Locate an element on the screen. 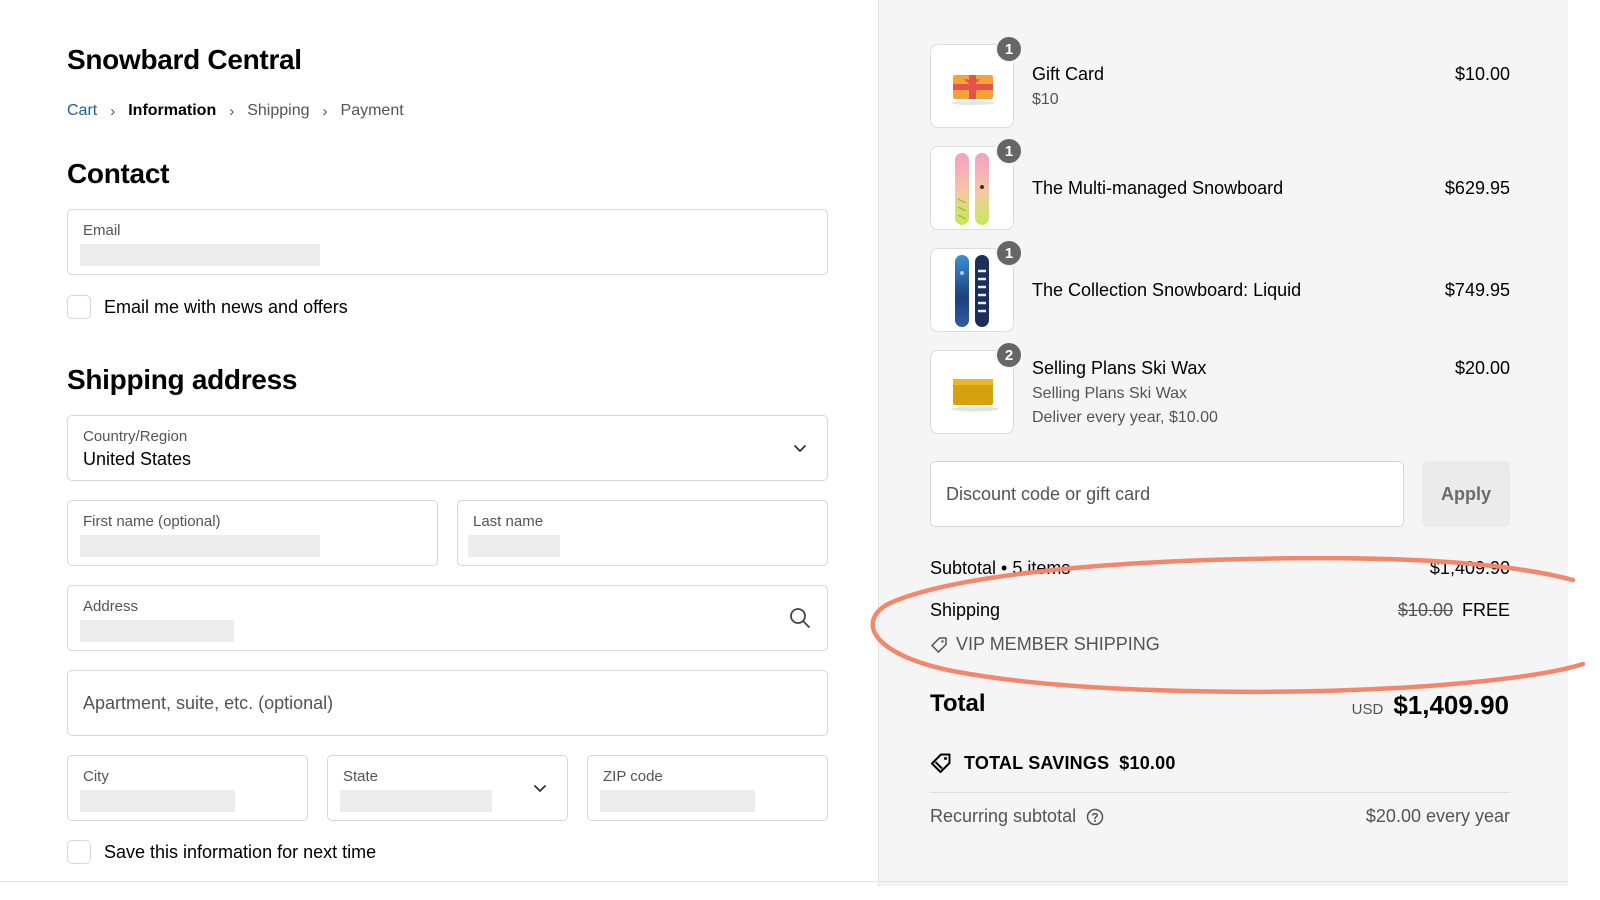  zip-field: ZIP code is located at coordinates (707, 788).